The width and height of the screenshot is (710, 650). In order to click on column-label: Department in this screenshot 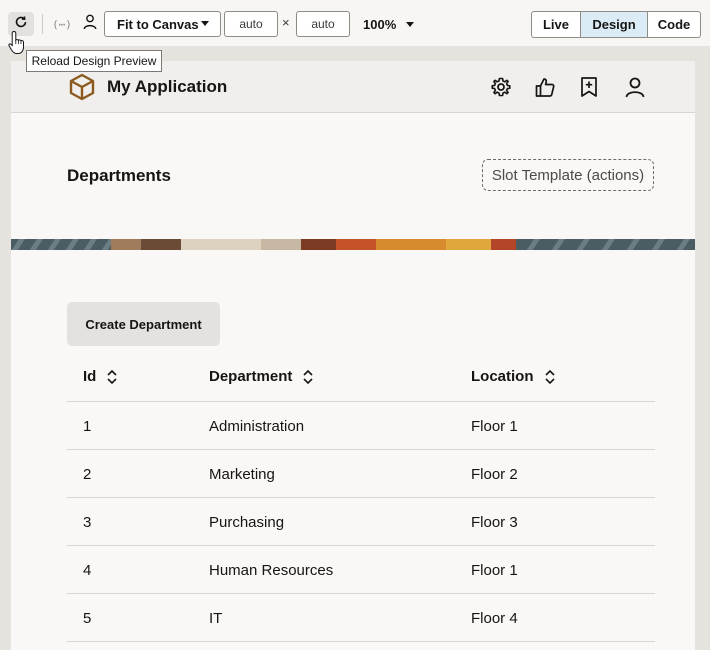, I will do `click(251, 376)`.